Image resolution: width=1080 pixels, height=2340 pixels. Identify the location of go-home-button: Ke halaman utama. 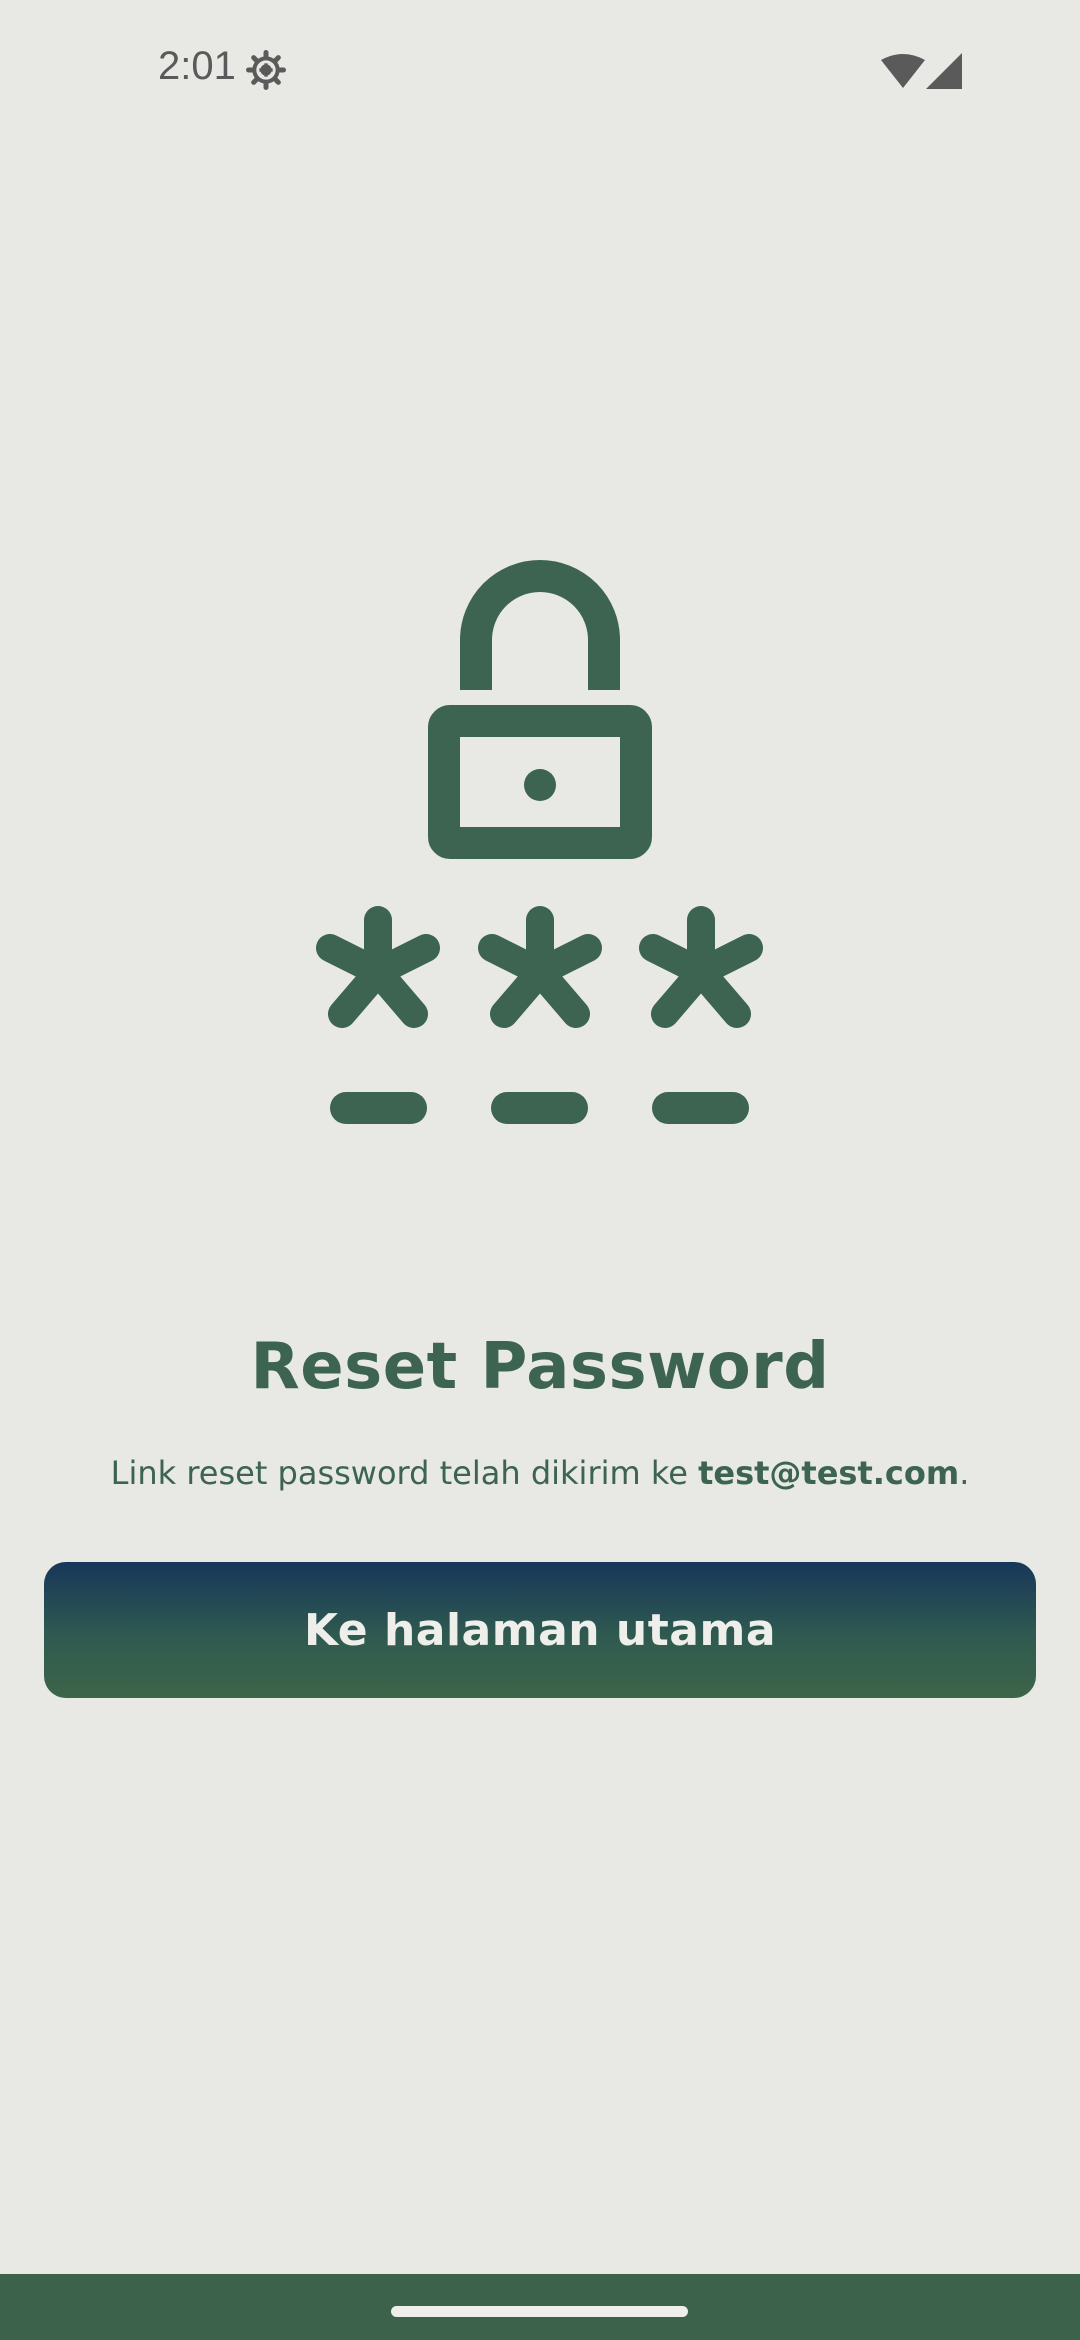
(540, 1630).